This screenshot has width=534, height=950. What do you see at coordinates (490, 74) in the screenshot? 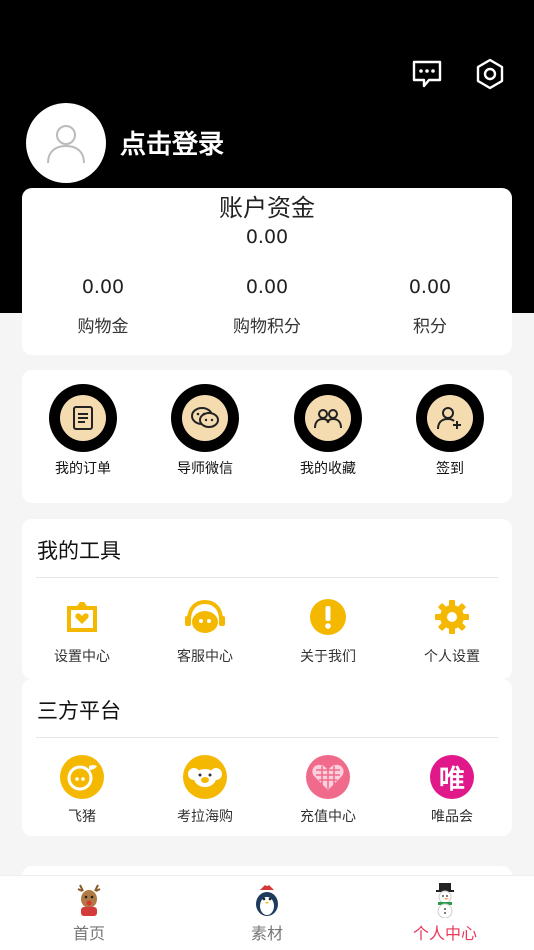
I see `settings-icon` at bounding box center [490, 74].